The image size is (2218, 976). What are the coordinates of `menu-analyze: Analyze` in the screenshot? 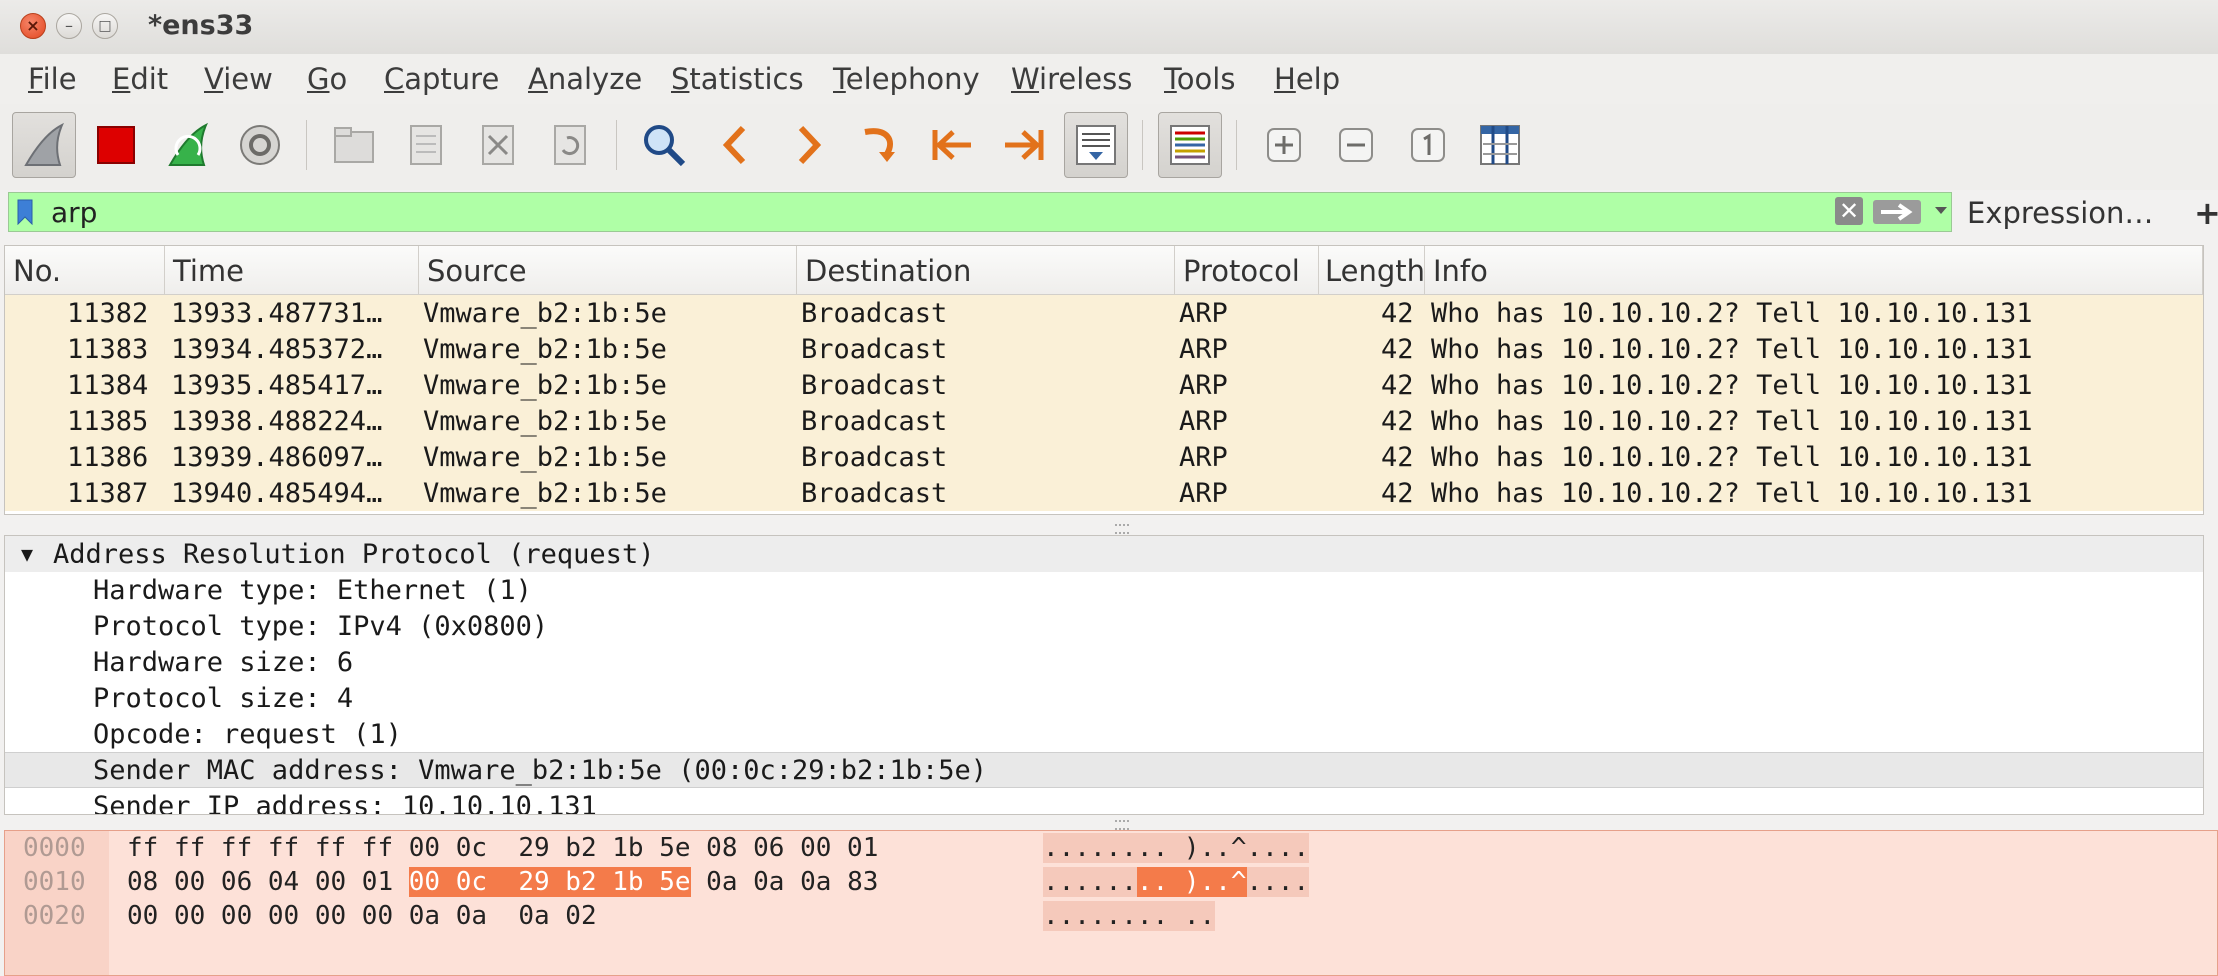 It's located at (585, 79).